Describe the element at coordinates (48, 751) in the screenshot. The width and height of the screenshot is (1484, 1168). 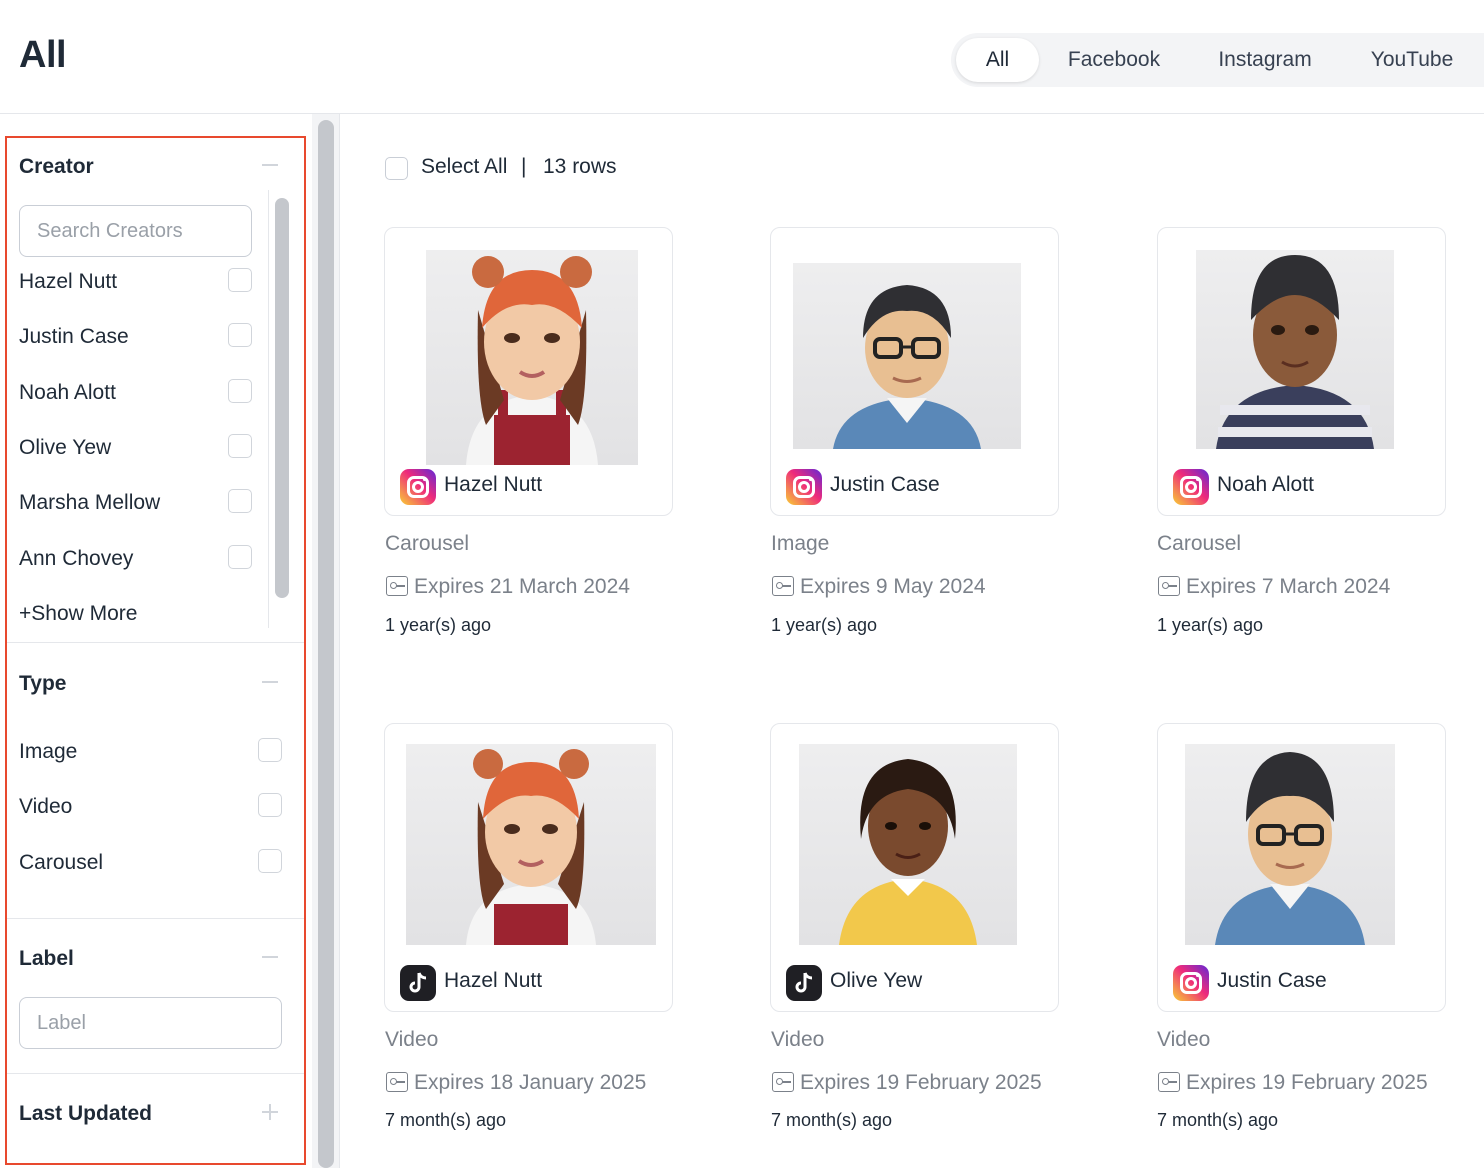
I see `type-filter-label: Image` at that location.